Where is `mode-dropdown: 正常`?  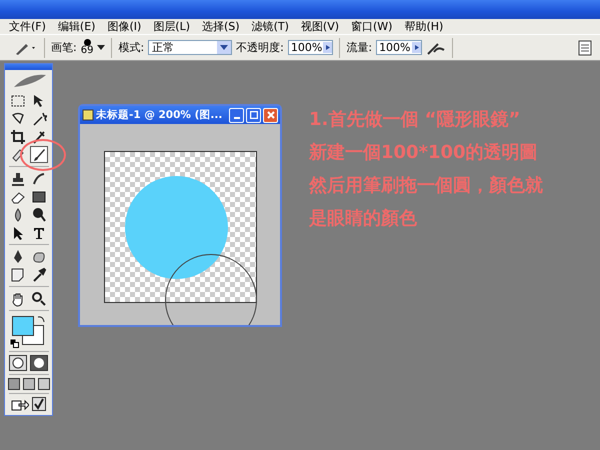
mode-dropdown: 正常 is located at coordinates (190, 47).